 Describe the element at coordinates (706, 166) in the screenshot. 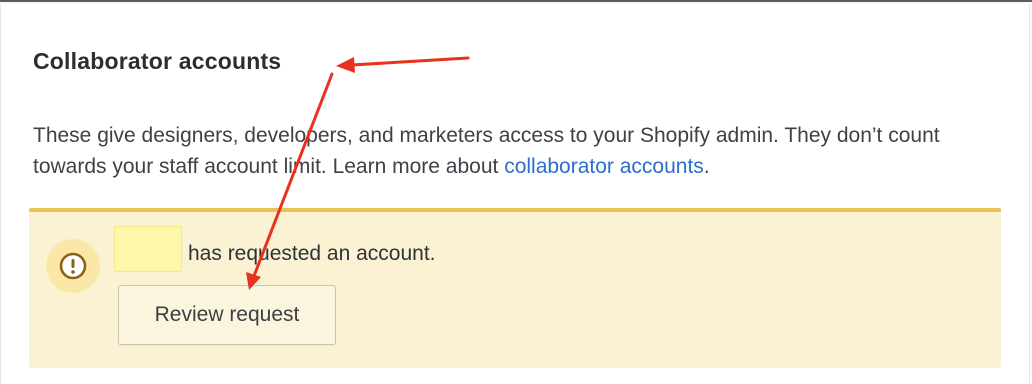

I see `description-end: .` at that location.